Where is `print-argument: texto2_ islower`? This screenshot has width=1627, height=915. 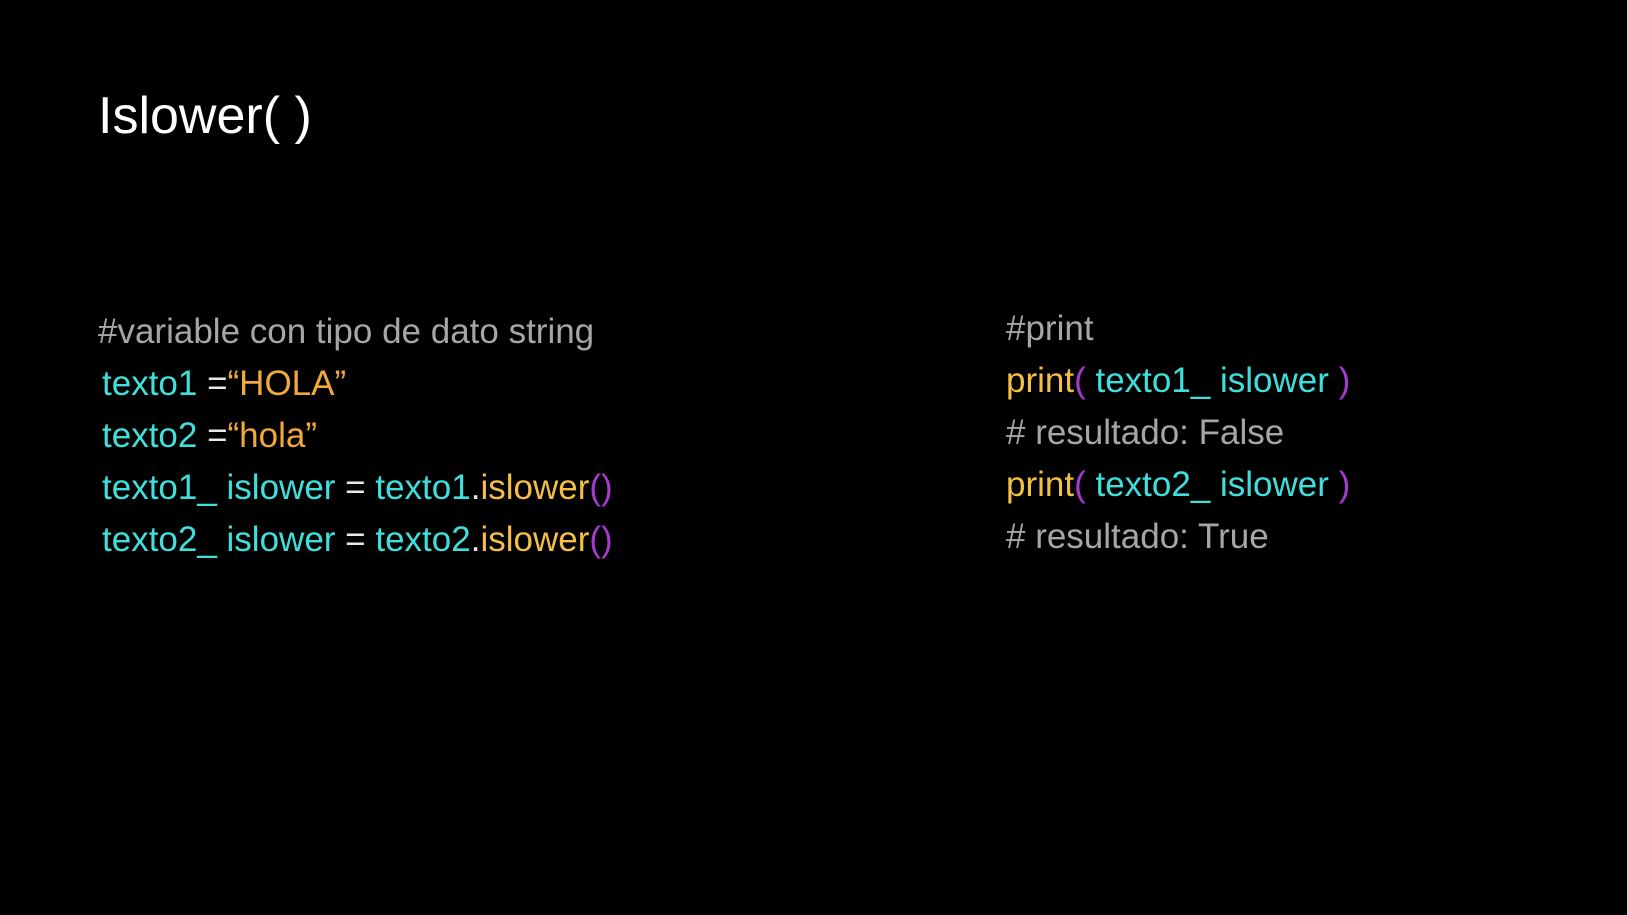
print-argument: texto2_ islower is located at coordinates (1212, 484).